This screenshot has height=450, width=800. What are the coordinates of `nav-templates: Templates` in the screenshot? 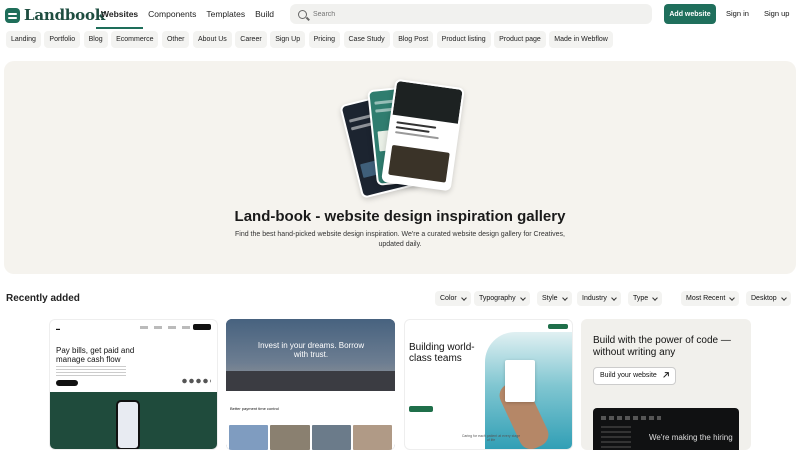 It's located at (225, 14).